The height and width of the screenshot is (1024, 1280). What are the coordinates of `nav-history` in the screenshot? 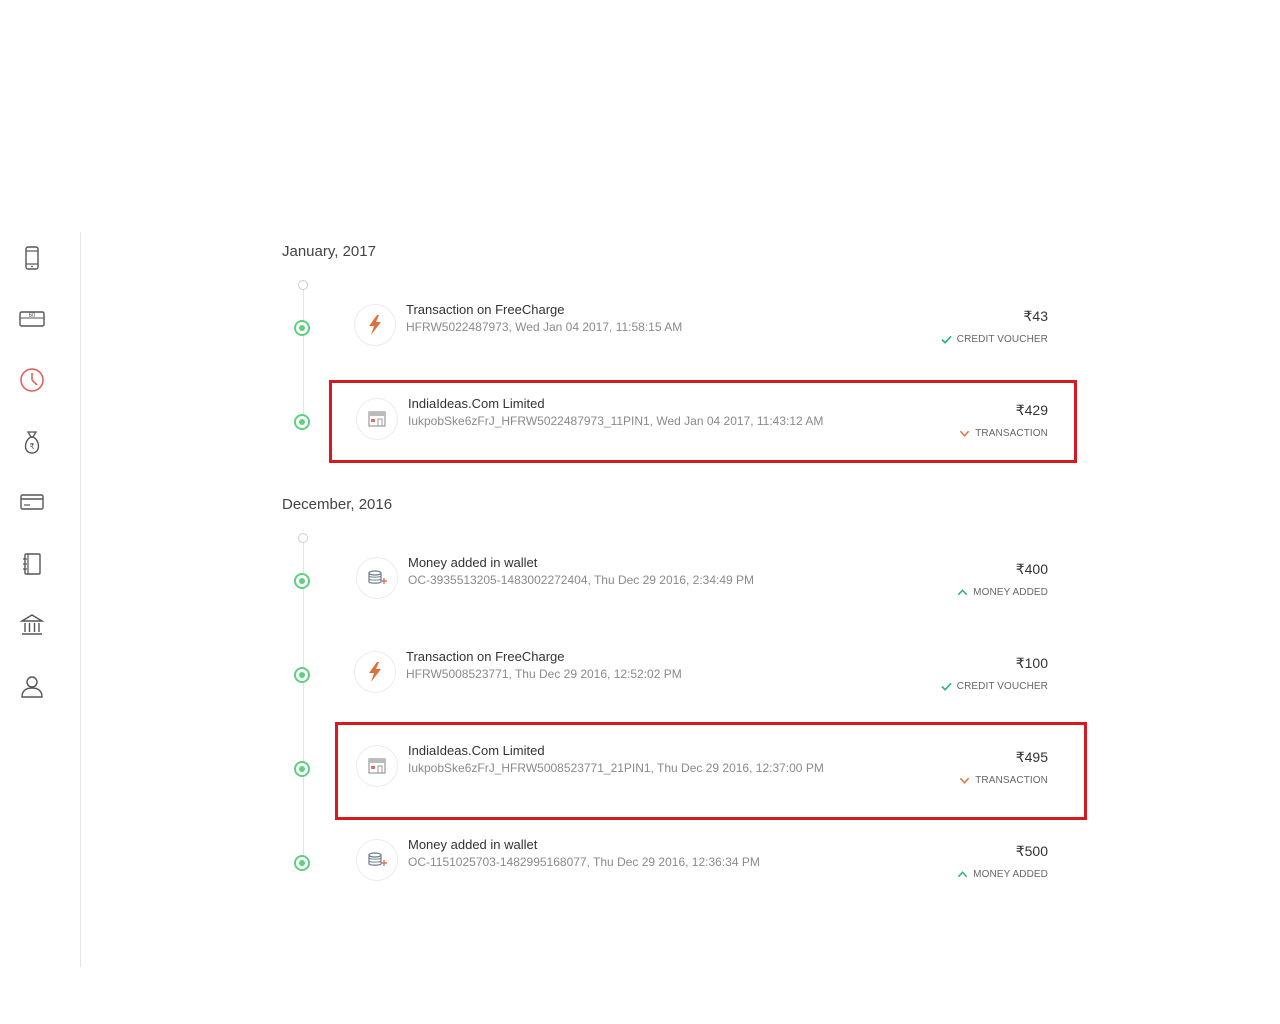 It's located at (32, 380).